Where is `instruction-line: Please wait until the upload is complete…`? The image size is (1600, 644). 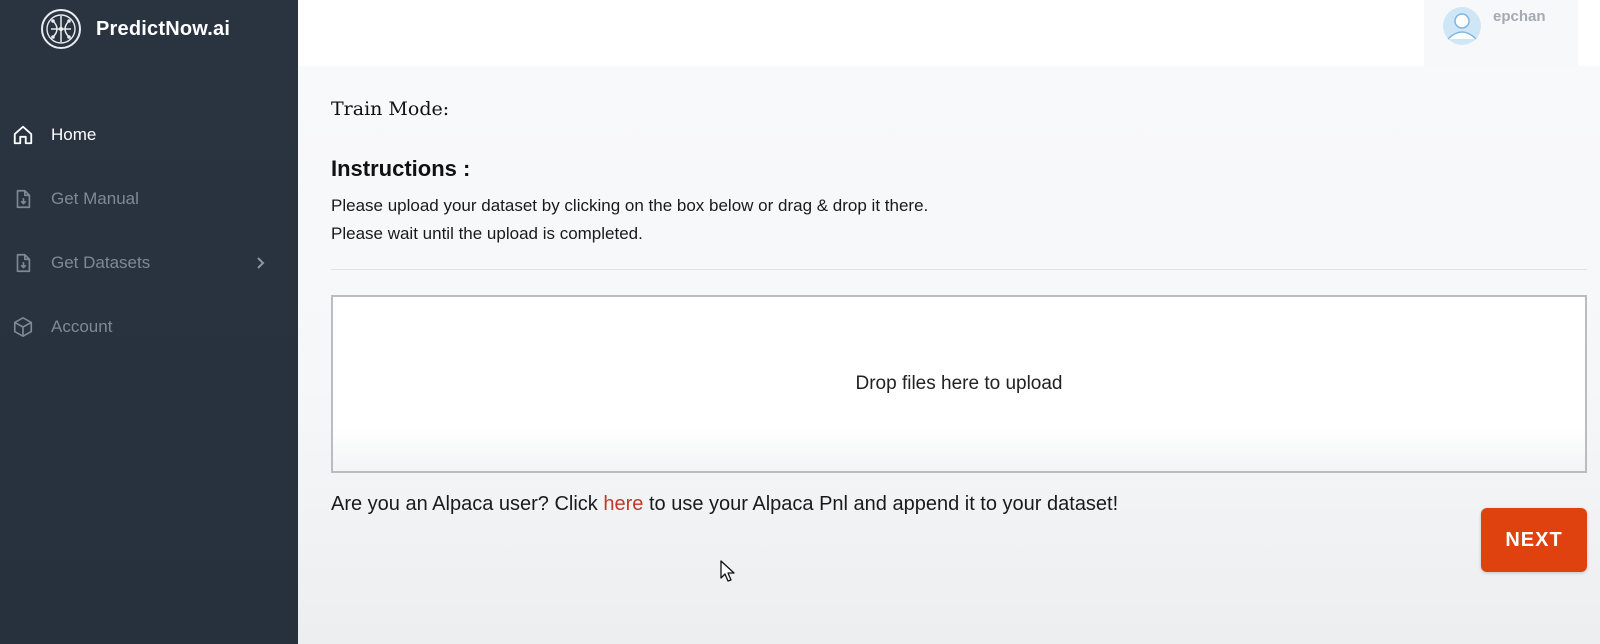
instruction-line: Please wait until the upload is complete… is located at coordinates (487, 233).